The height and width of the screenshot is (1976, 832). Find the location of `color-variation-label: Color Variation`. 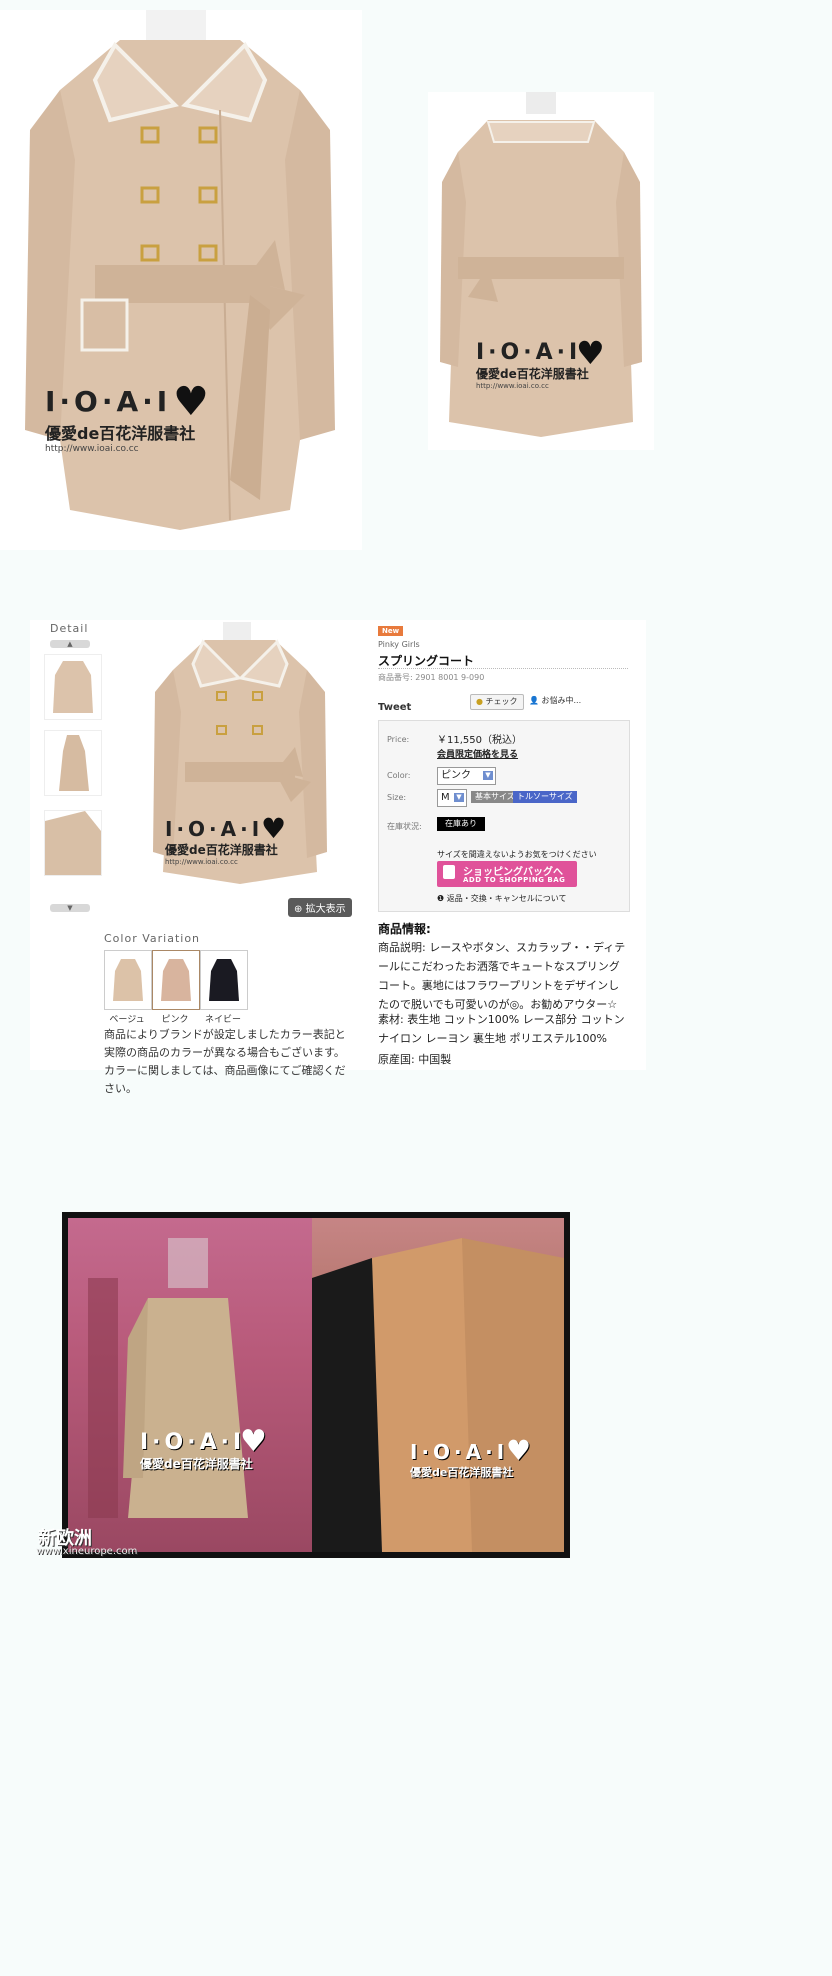

color-variation-label: Color Variation is located at coordinates (152, 938).